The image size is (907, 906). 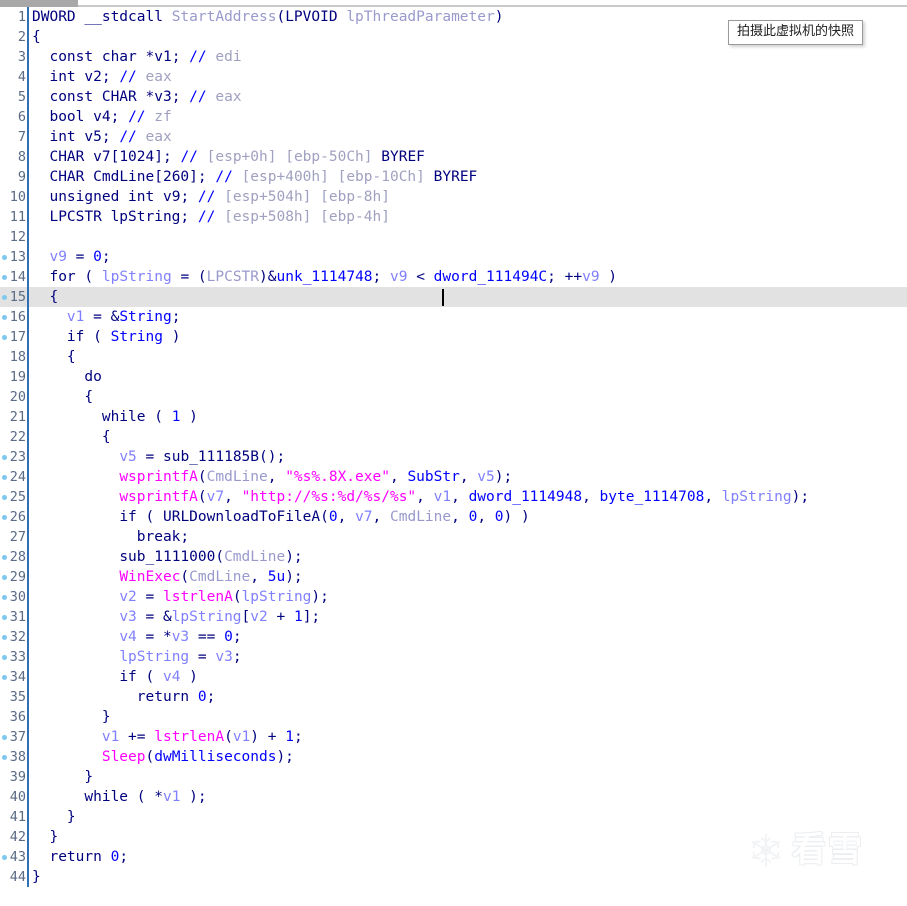 What do you see at coordinates (122, 697) in the screenshot?
I see `code-line-text: return 0;` at bounding box center [122, 697].